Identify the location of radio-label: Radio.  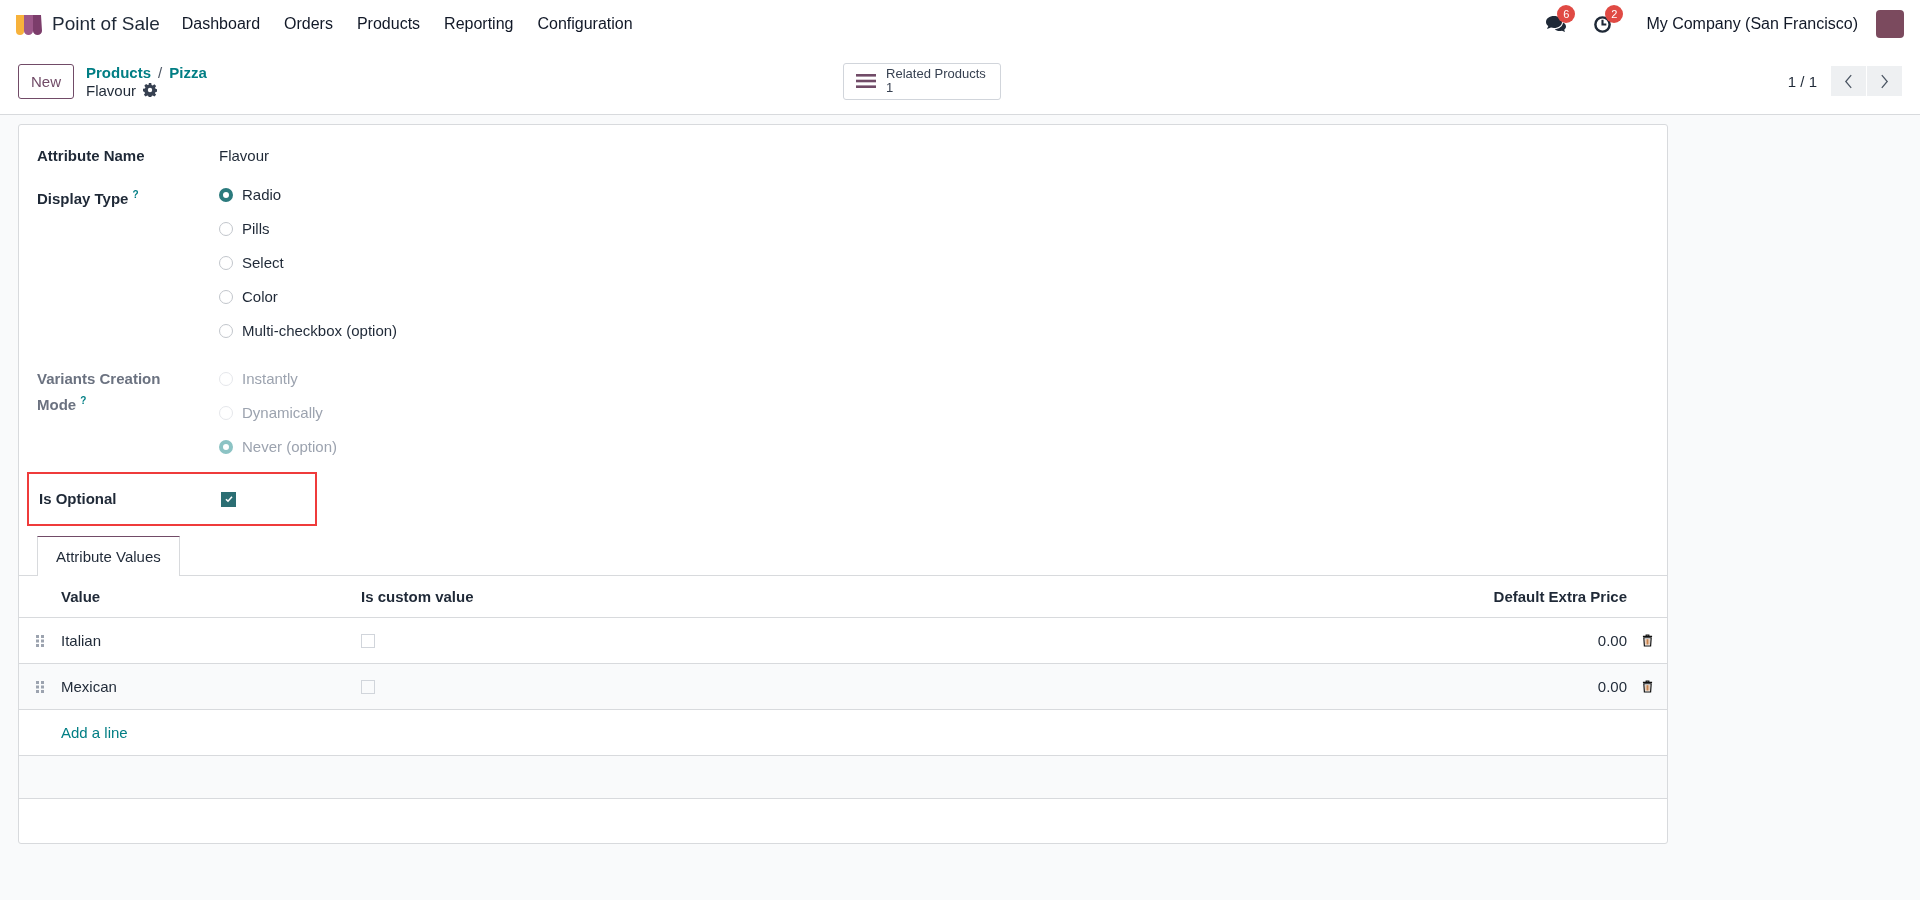
(262, 195).